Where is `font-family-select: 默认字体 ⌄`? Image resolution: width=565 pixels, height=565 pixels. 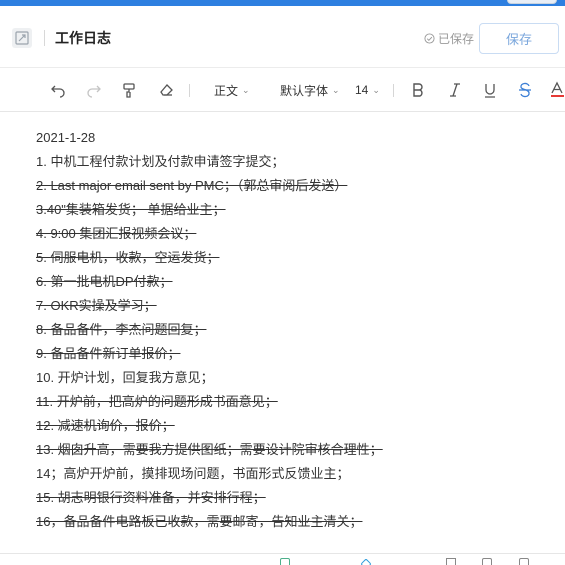 font-family-select: 默认字体 ⌄ is located at coordinates (310, 90).